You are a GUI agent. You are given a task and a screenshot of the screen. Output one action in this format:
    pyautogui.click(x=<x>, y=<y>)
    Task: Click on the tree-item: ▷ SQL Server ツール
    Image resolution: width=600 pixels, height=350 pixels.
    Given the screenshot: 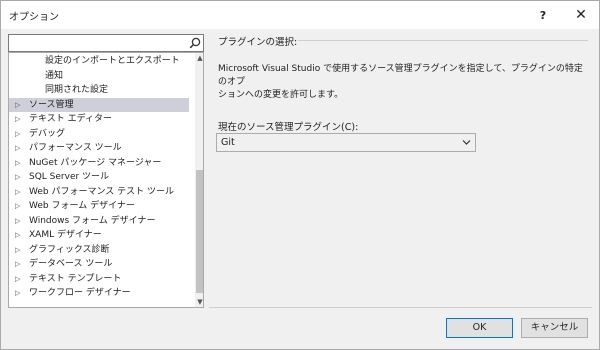 What is the action you would take?
    pyautogui.click(x=99, y=177)
    